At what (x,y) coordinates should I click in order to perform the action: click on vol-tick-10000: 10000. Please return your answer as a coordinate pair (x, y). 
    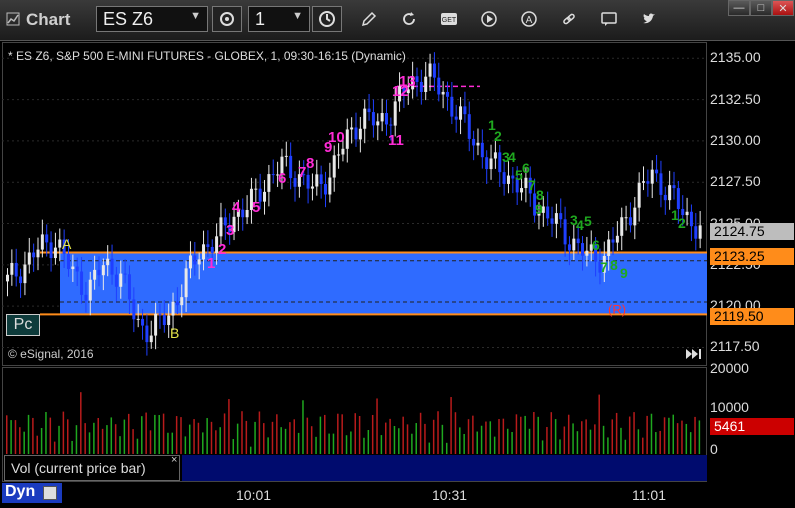
    Looking at the image, I should click on (729, 407).